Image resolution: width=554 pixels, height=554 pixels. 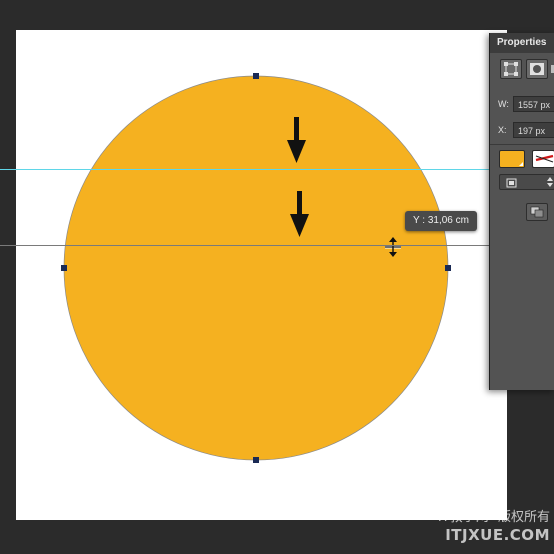 What do you see at coordinates (522, 43) in the screenshot?
I see `tab-properties: Properties` at bounding box center [522, 43].